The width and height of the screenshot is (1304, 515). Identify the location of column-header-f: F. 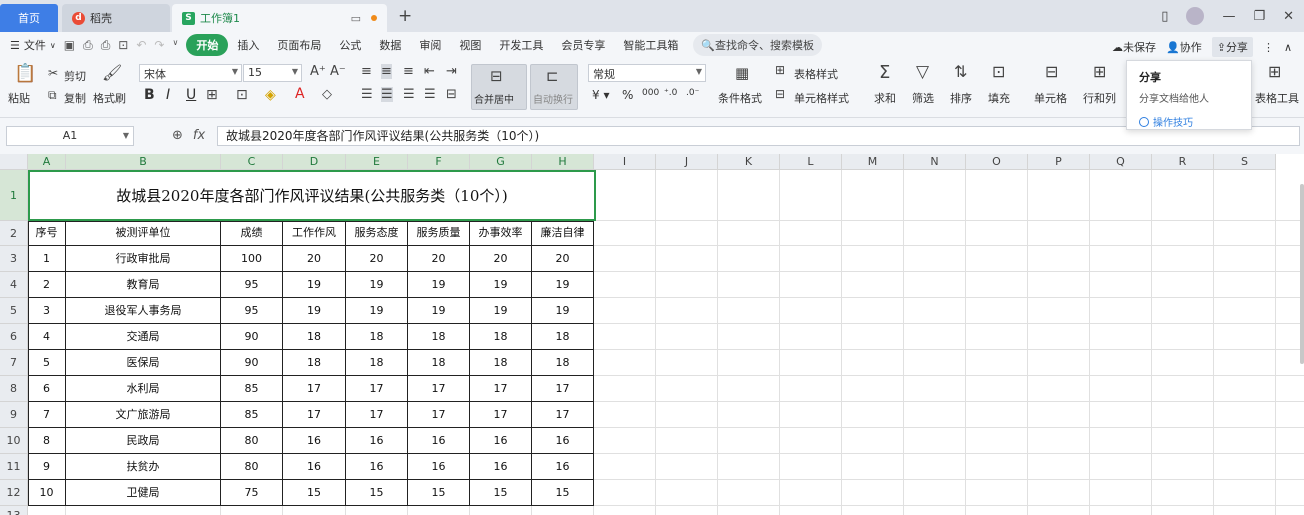
(439, 162).